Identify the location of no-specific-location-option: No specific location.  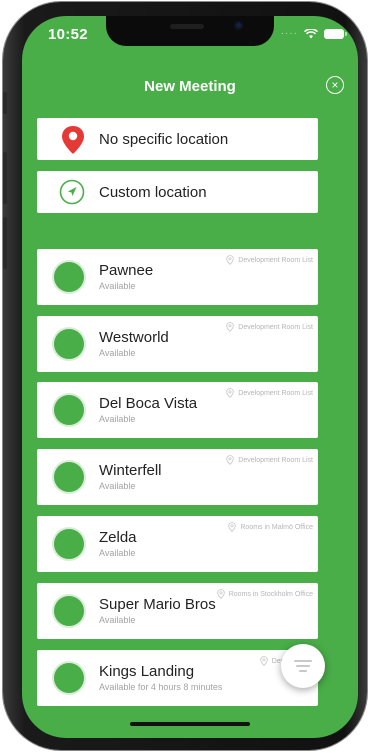
(177, 139).